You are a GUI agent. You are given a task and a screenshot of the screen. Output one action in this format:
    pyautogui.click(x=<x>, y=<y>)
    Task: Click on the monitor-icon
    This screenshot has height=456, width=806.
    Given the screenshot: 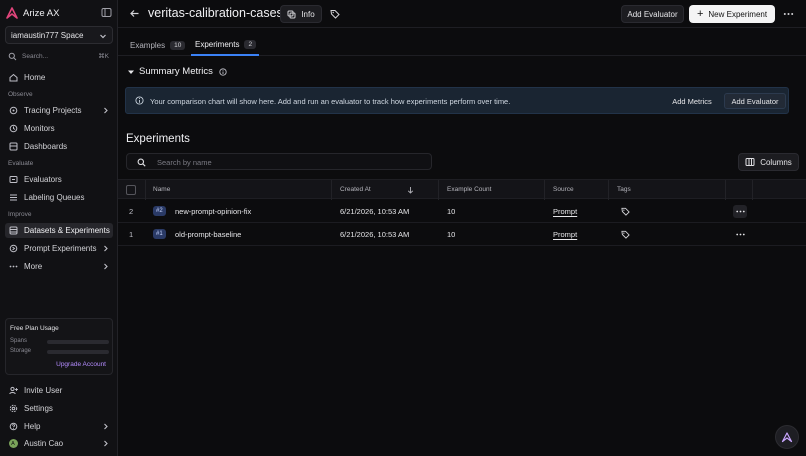 What is the action you would take?
    pyautogui.click(x=13, y=128)
    